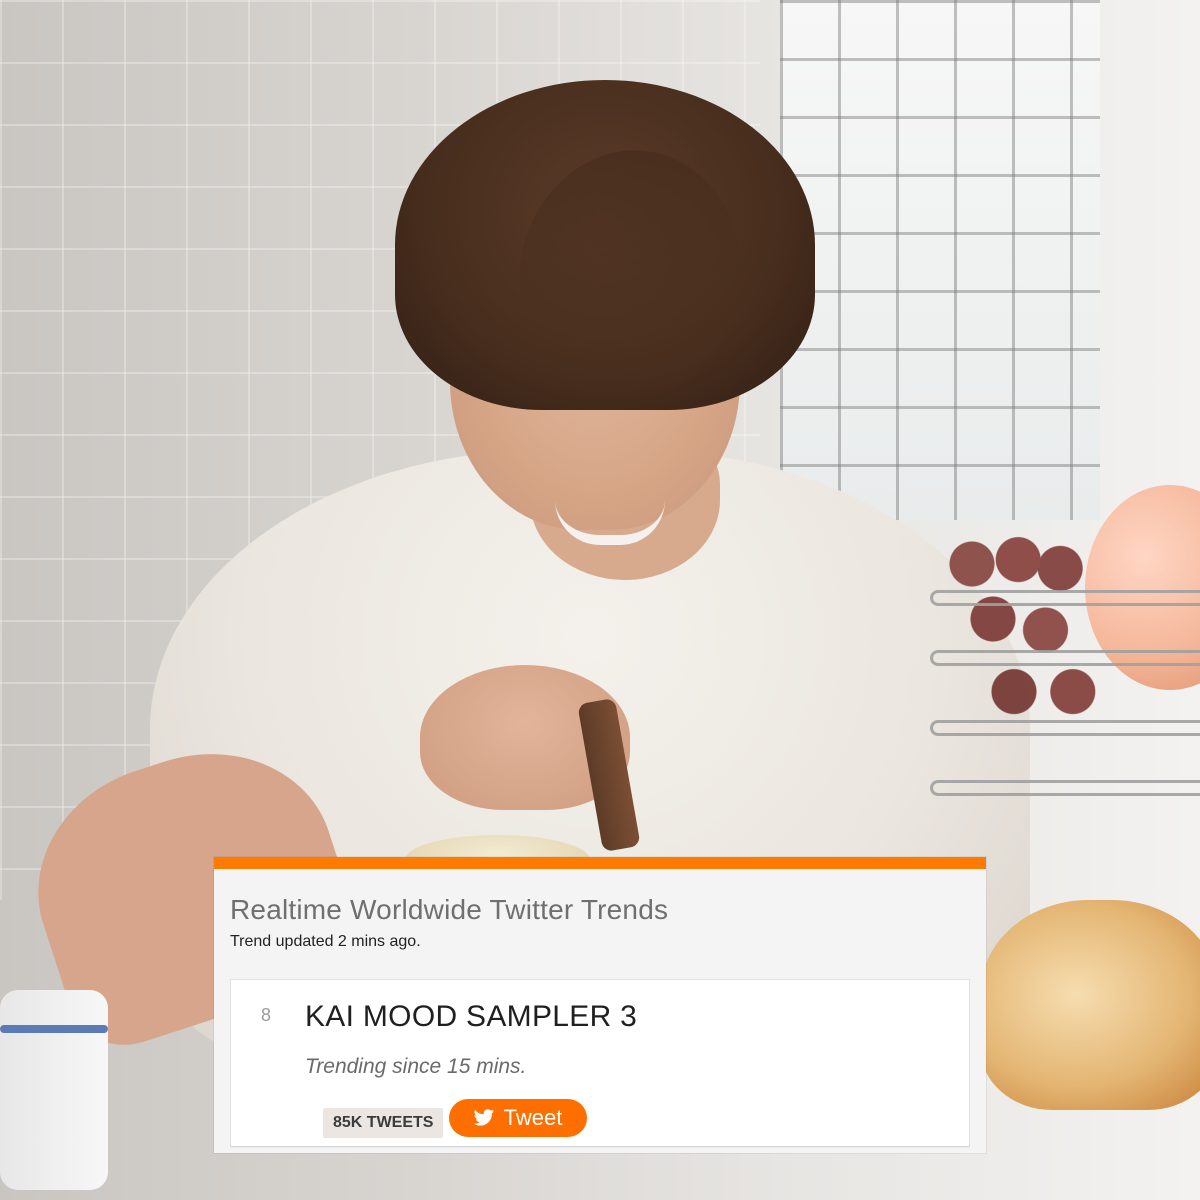 This screenshot has height=1200, width=1200. What do you see at coordinates (940, 260) in the screenshot?
I see `background-window` at bounding box center [940, 260].